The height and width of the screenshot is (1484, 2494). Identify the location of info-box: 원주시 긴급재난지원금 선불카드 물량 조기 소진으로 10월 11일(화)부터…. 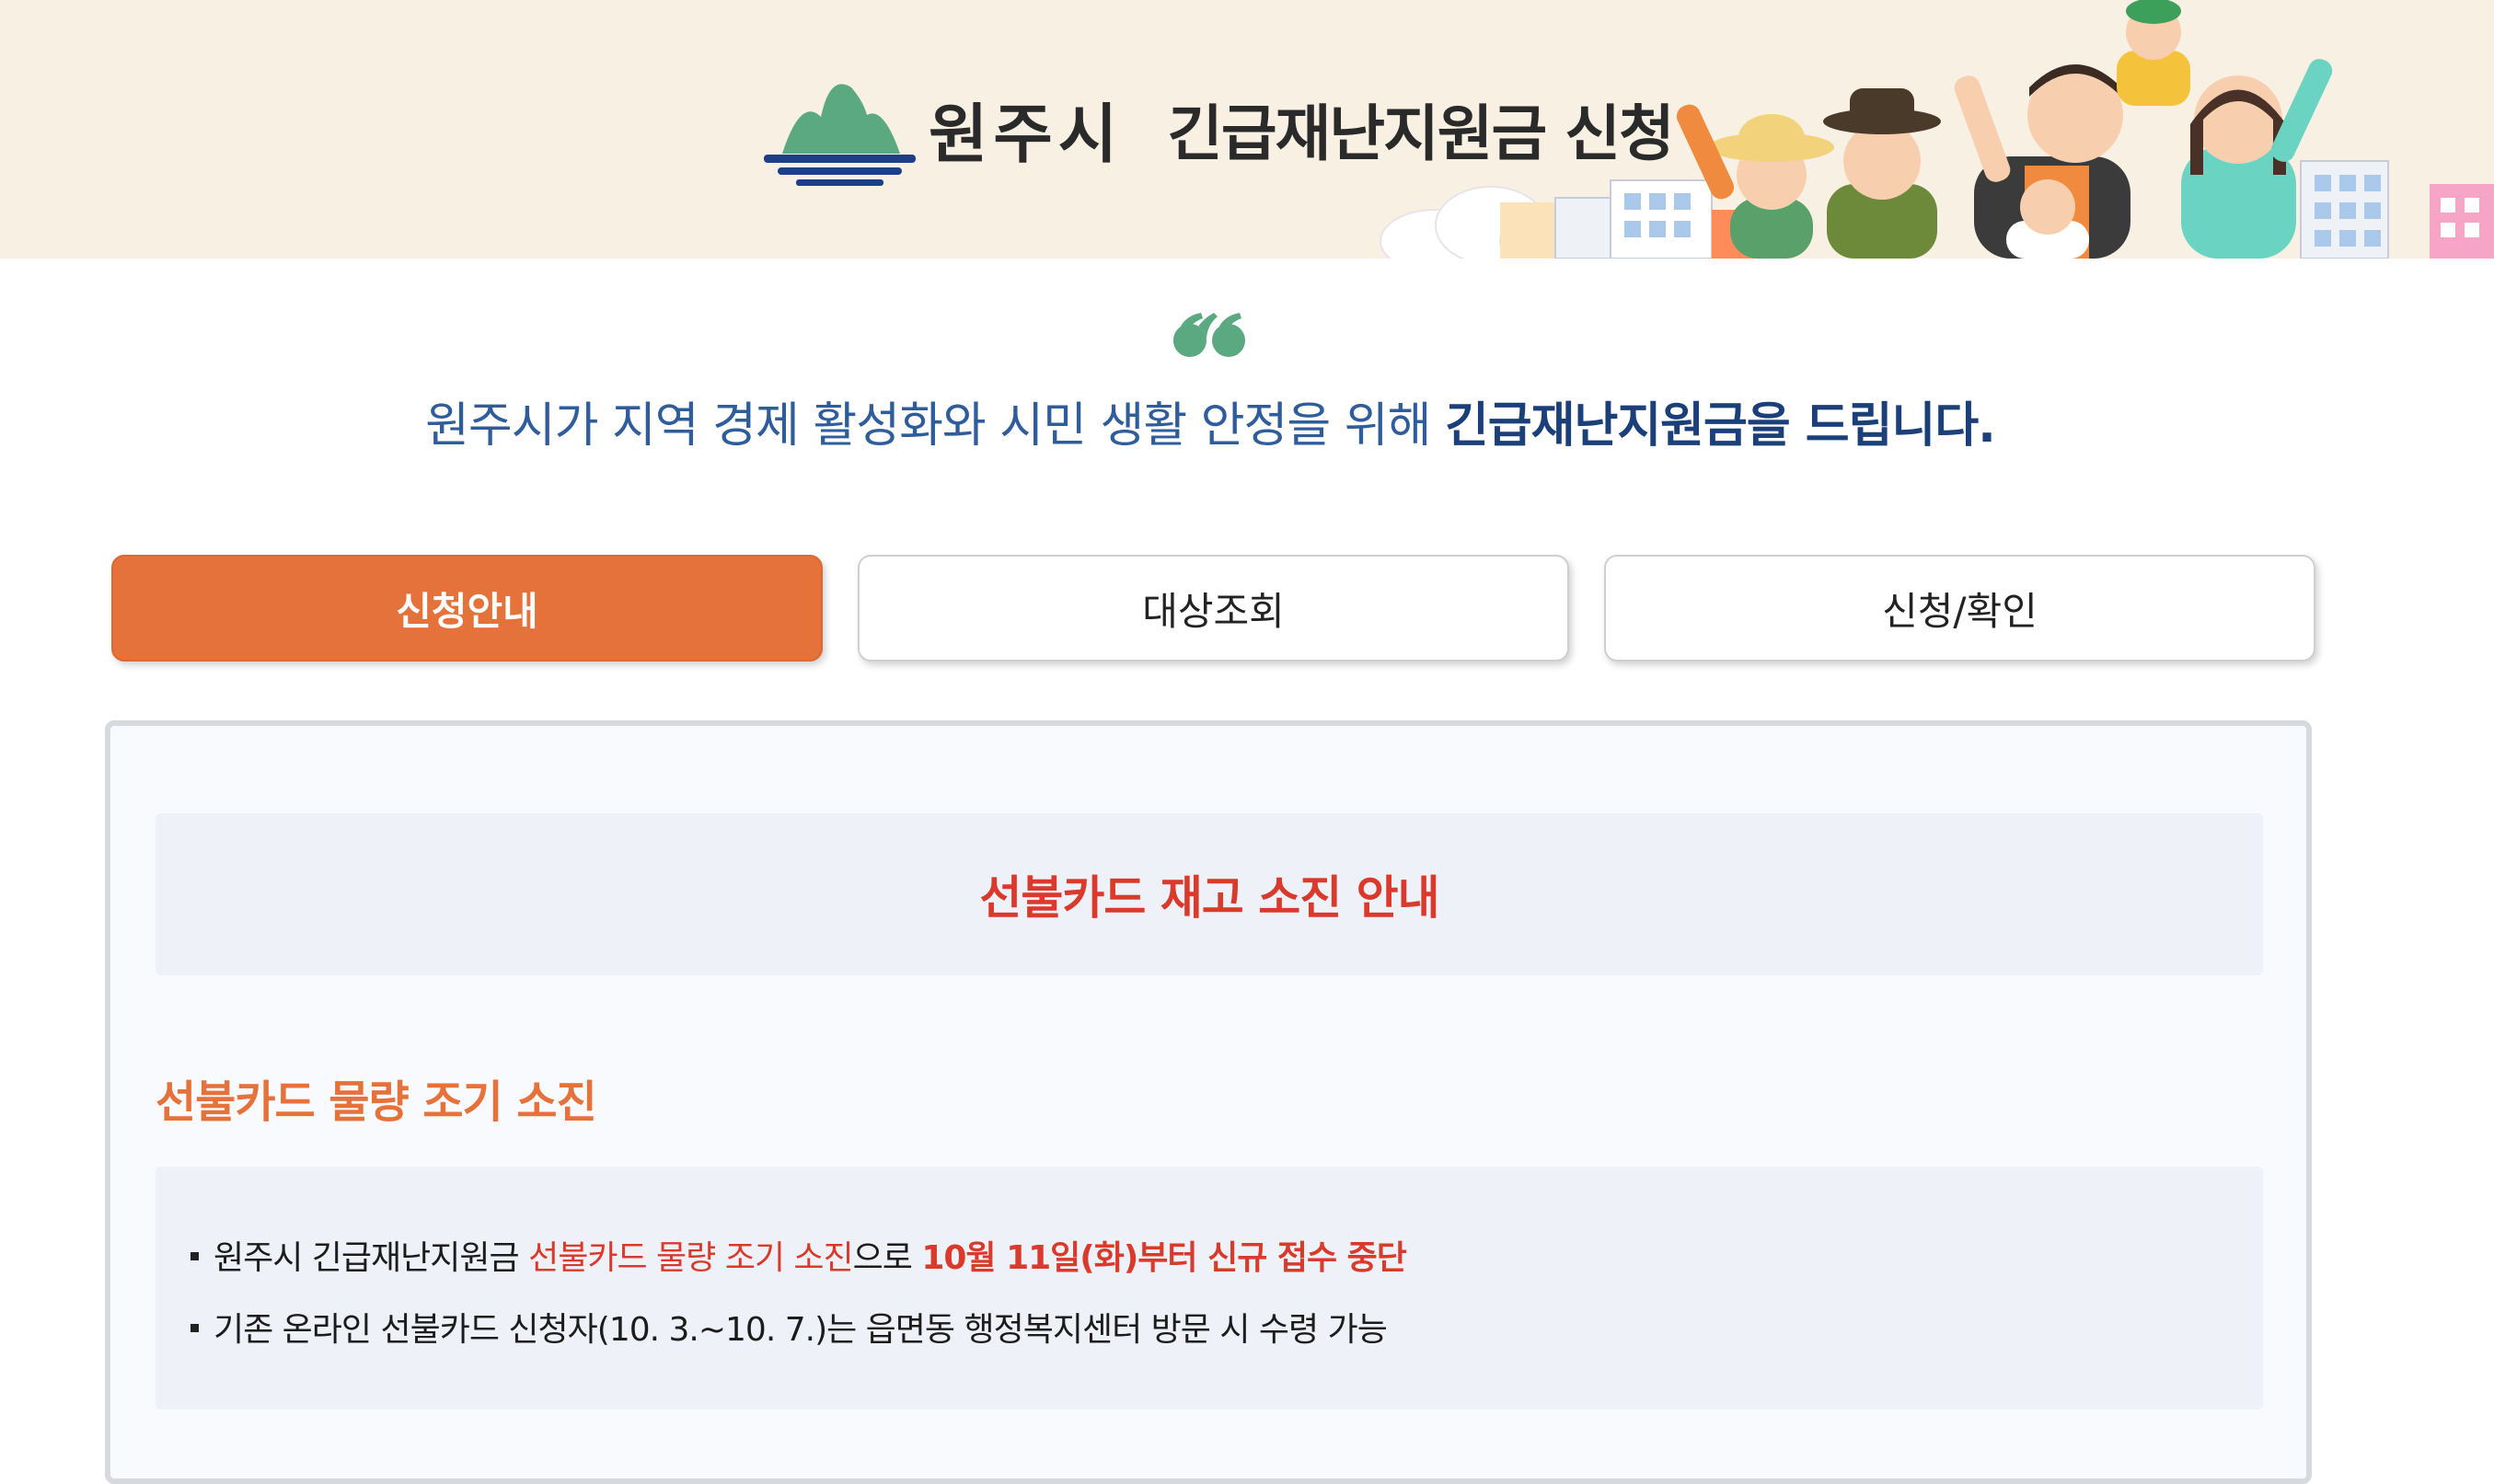
(1209, 1288).